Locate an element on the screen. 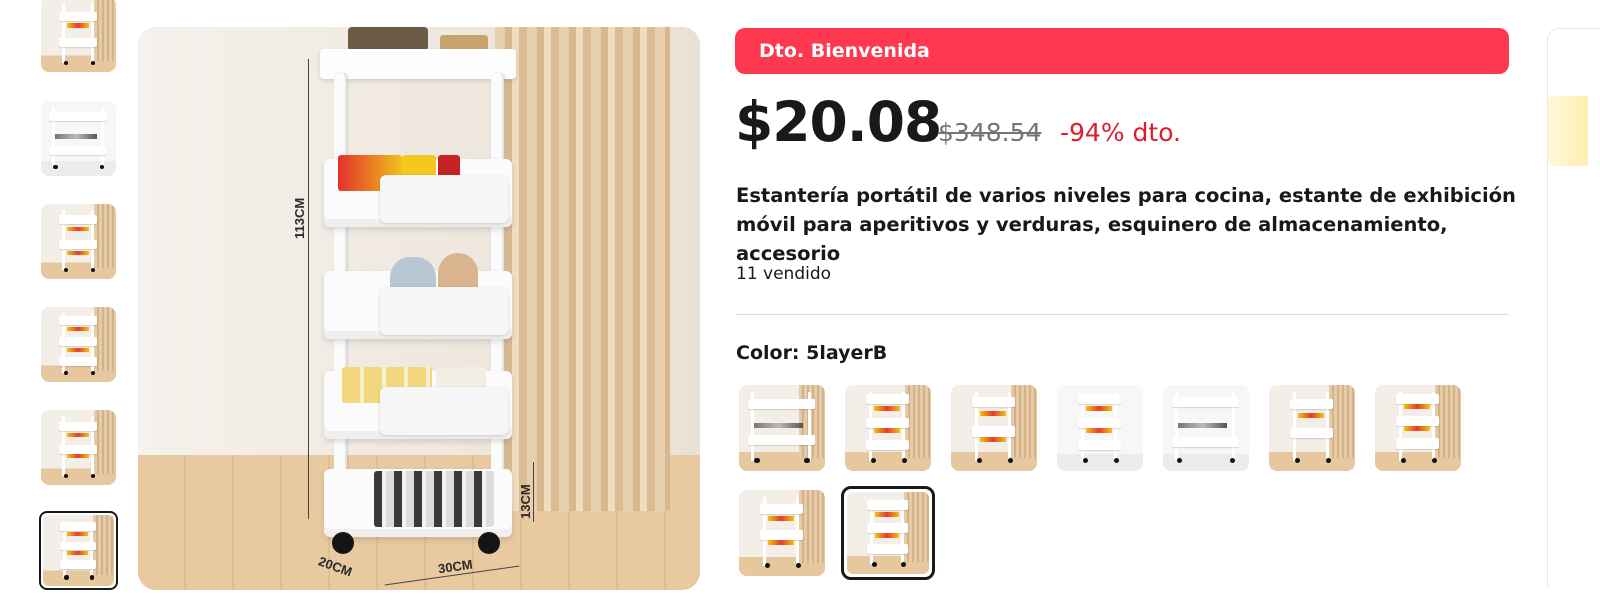  original-price: $348.54 is located at coordinates (990, 132).